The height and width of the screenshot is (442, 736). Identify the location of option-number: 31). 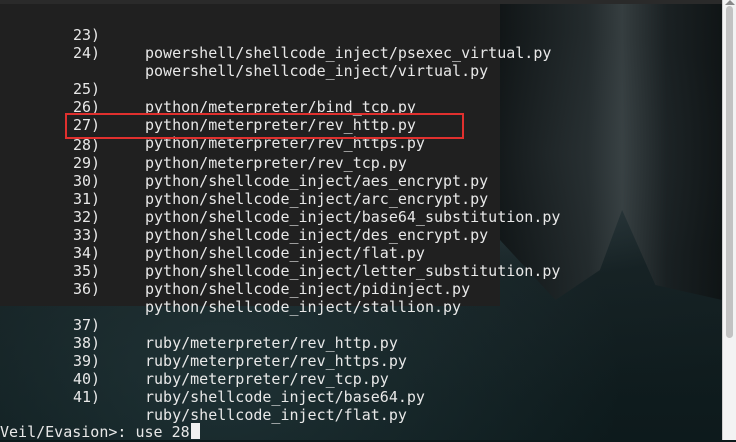
(87, 199).